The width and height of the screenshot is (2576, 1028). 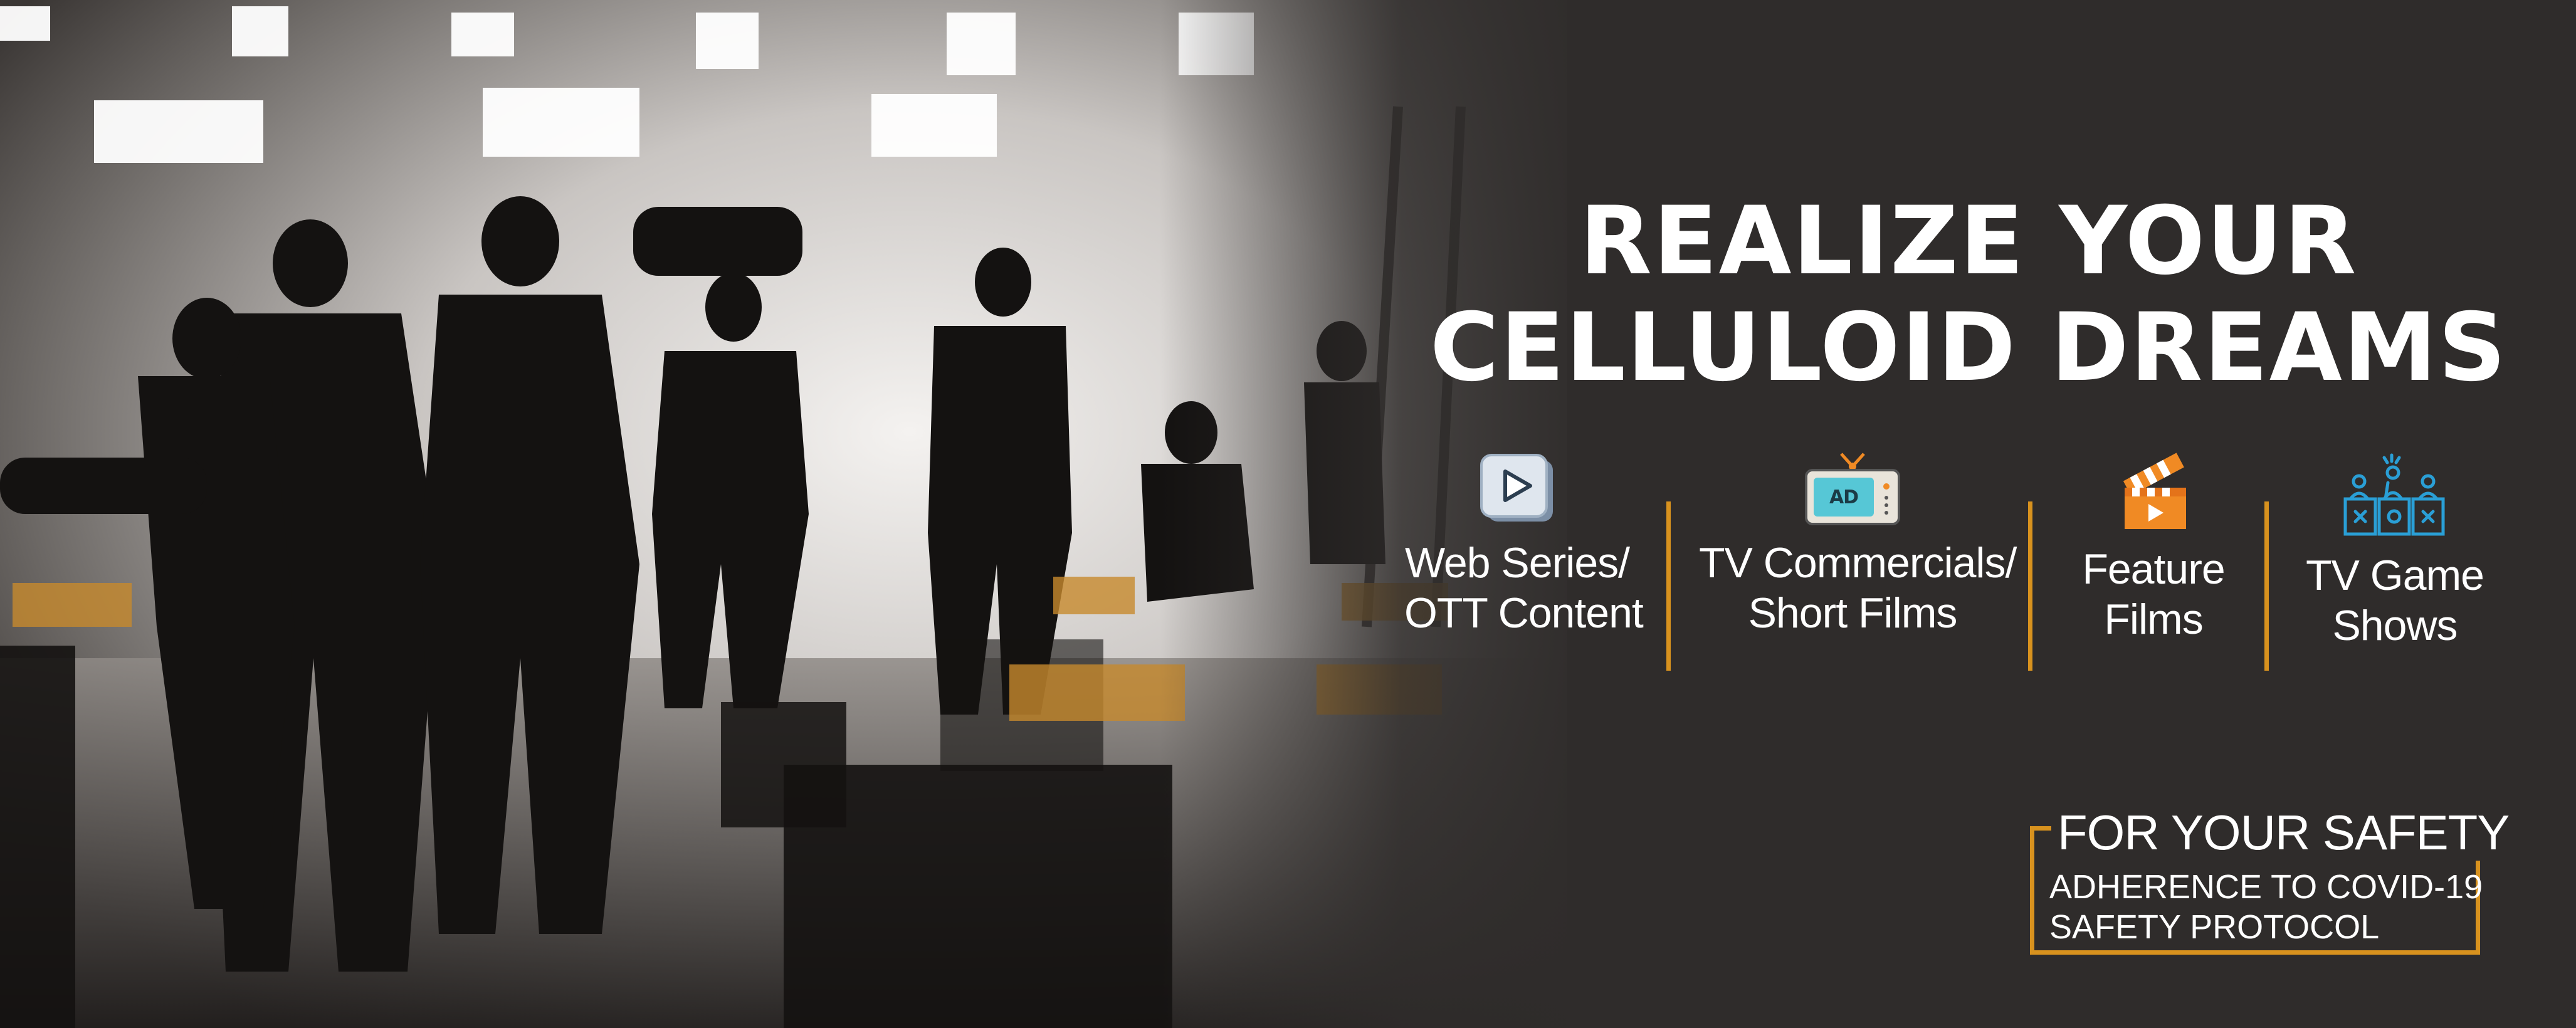 I want to click on service-label-line-1: Web Series/, so click(x=1517, y=563).